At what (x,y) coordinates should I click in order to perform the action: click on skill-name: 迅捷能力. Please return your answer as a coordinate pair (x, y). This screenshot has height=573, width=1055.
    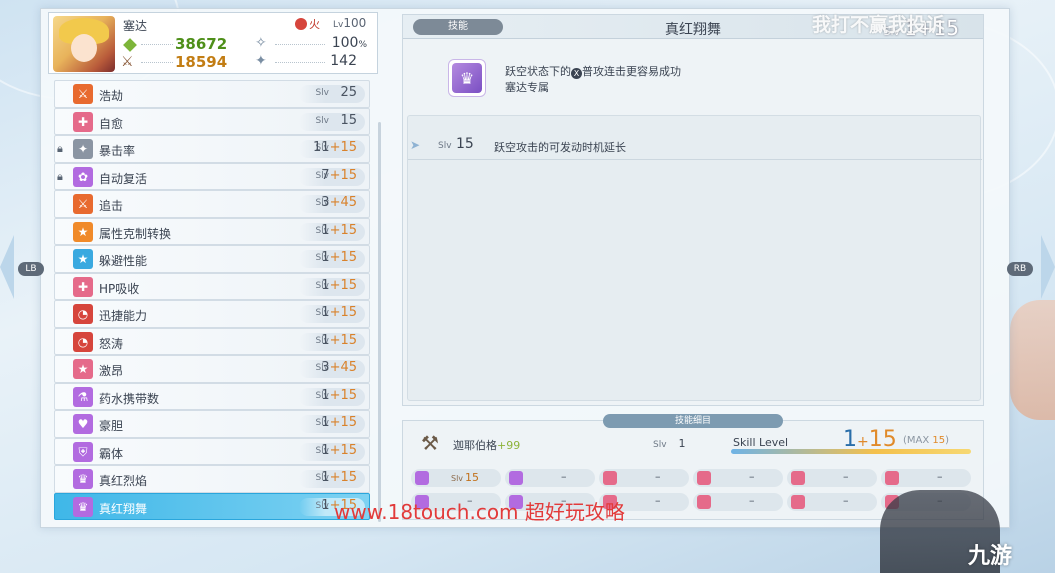
    Looking at the image, I should click on (123, 316).